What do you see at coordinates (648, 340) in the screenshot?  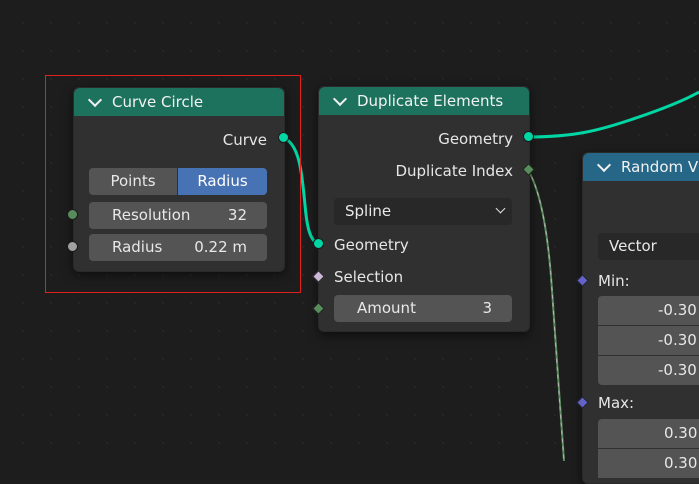 I see `min-y-field: -0.30` at bounding box center [648, 340].